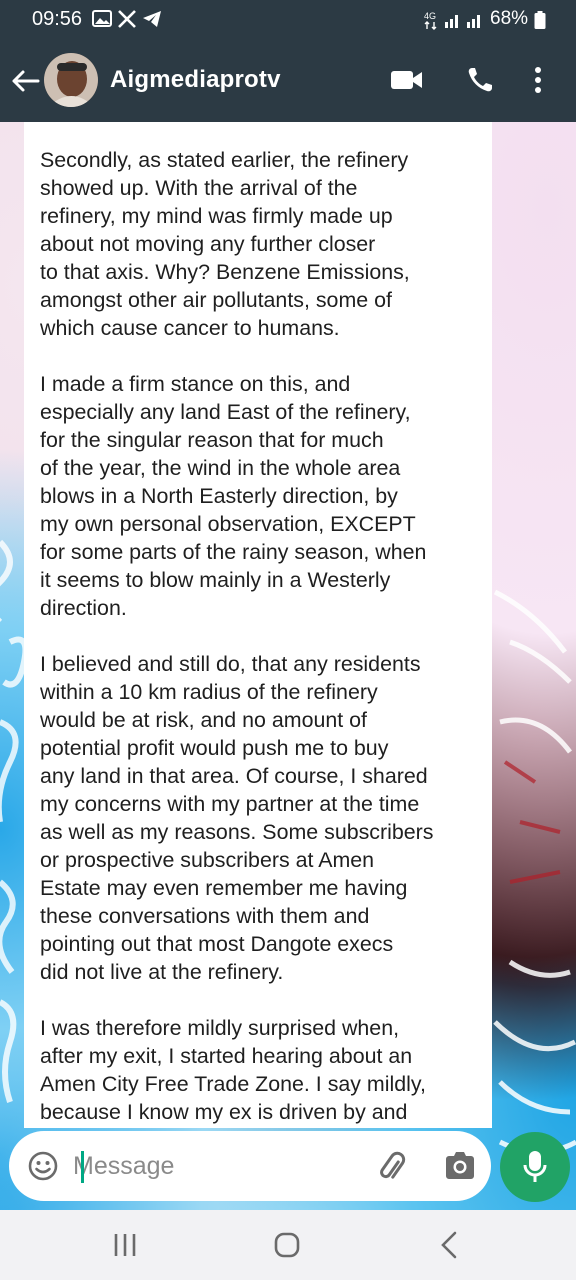  What do you see at coordinates (540, 23) in the screenshot?
I see `battery-icon` at bounding box center [540, 23].